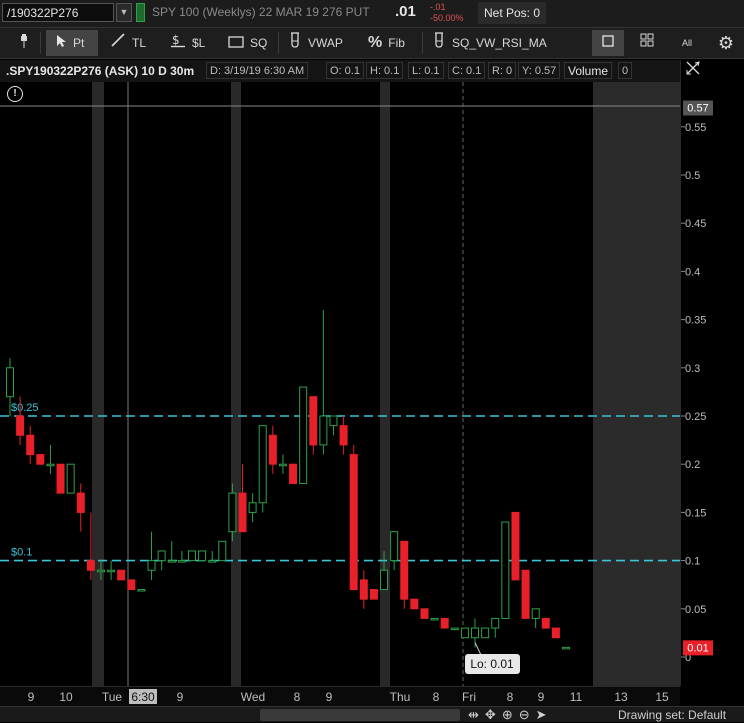  What do you see at coordinates (695, 417) in the screenshot?
I see `price-tick-label: 0.25` at bounding box center [695, 417].